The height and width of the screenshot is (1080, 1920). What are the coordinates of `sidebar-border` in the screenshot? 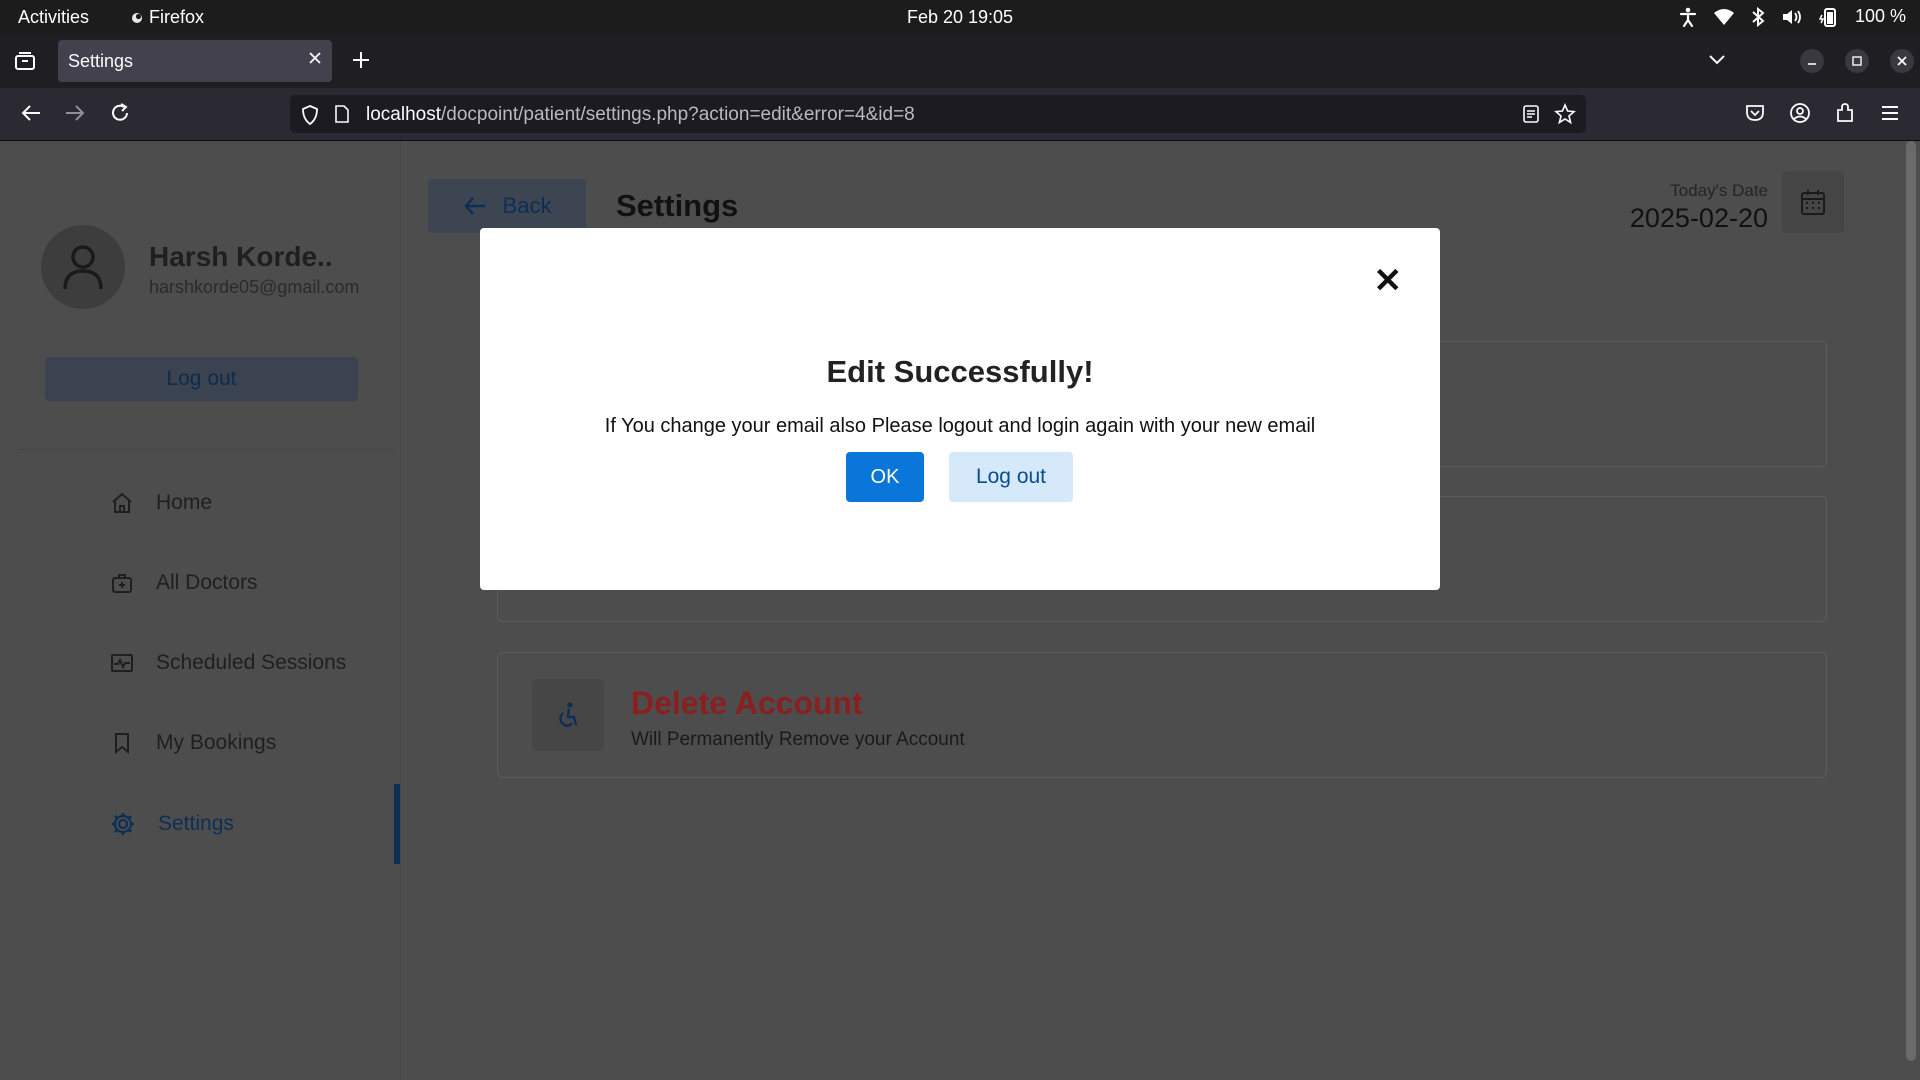 It's located at (400, 610).